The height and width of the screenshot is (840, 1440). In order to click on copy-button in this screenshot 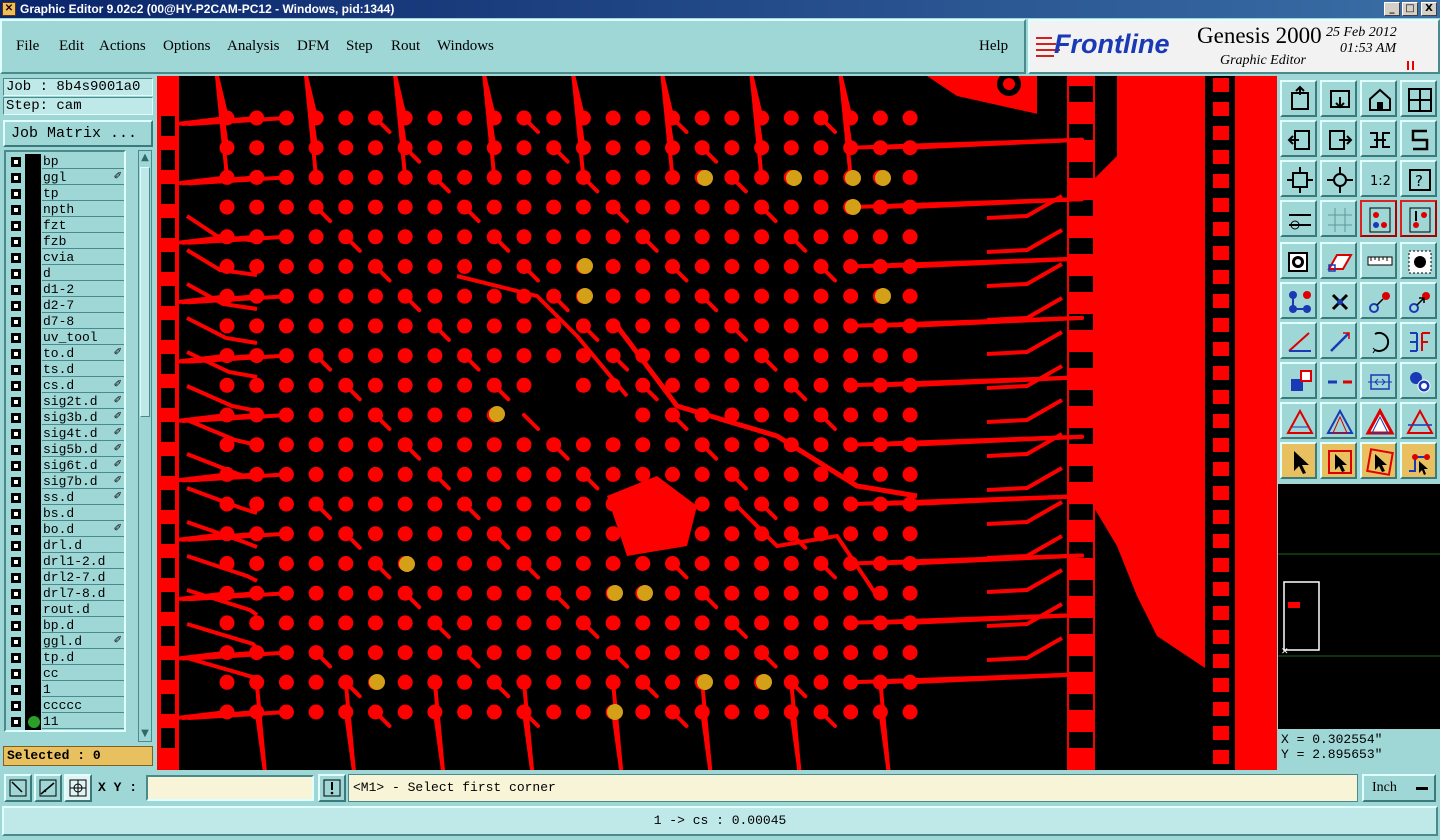, I will do `click(1418, 300)`.